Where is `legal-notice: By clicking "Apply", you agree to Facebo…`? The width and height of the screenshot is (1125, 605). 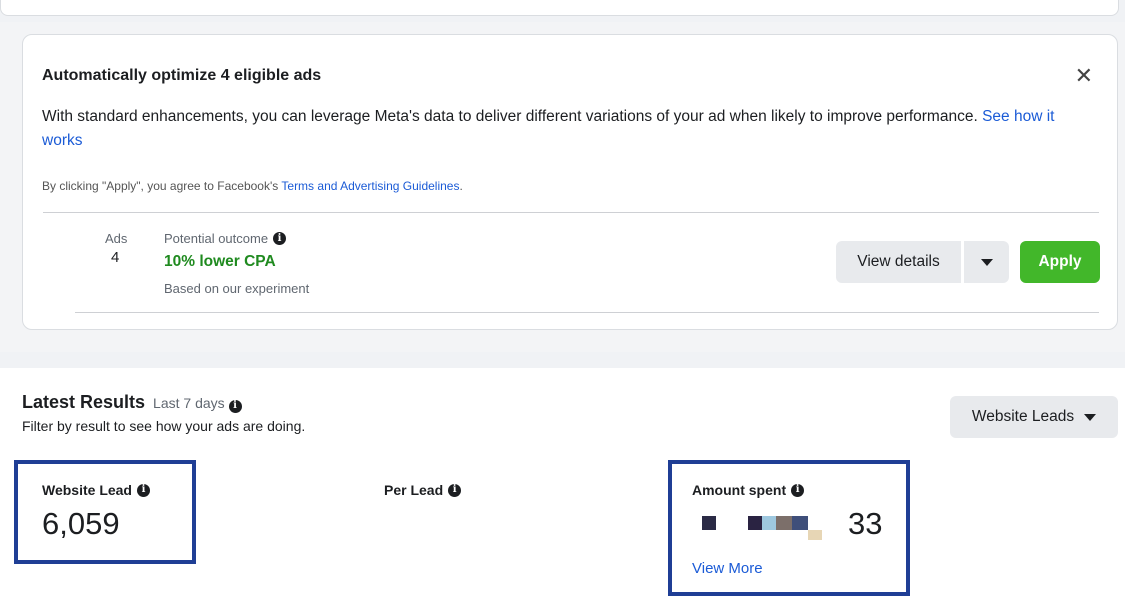 legal-notice: By clicking "Apply", you agree to Facebo… is located at coordinates (252, 186).